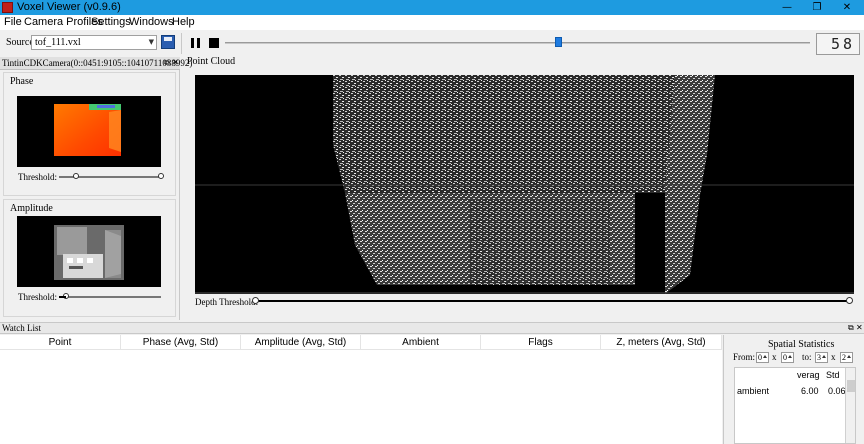 This screenshot has height=444, width=864. What do you see at coordinates (850, 405) in the screenshot?
I see `stats-scrollbar` at bounding box center [850, 405].